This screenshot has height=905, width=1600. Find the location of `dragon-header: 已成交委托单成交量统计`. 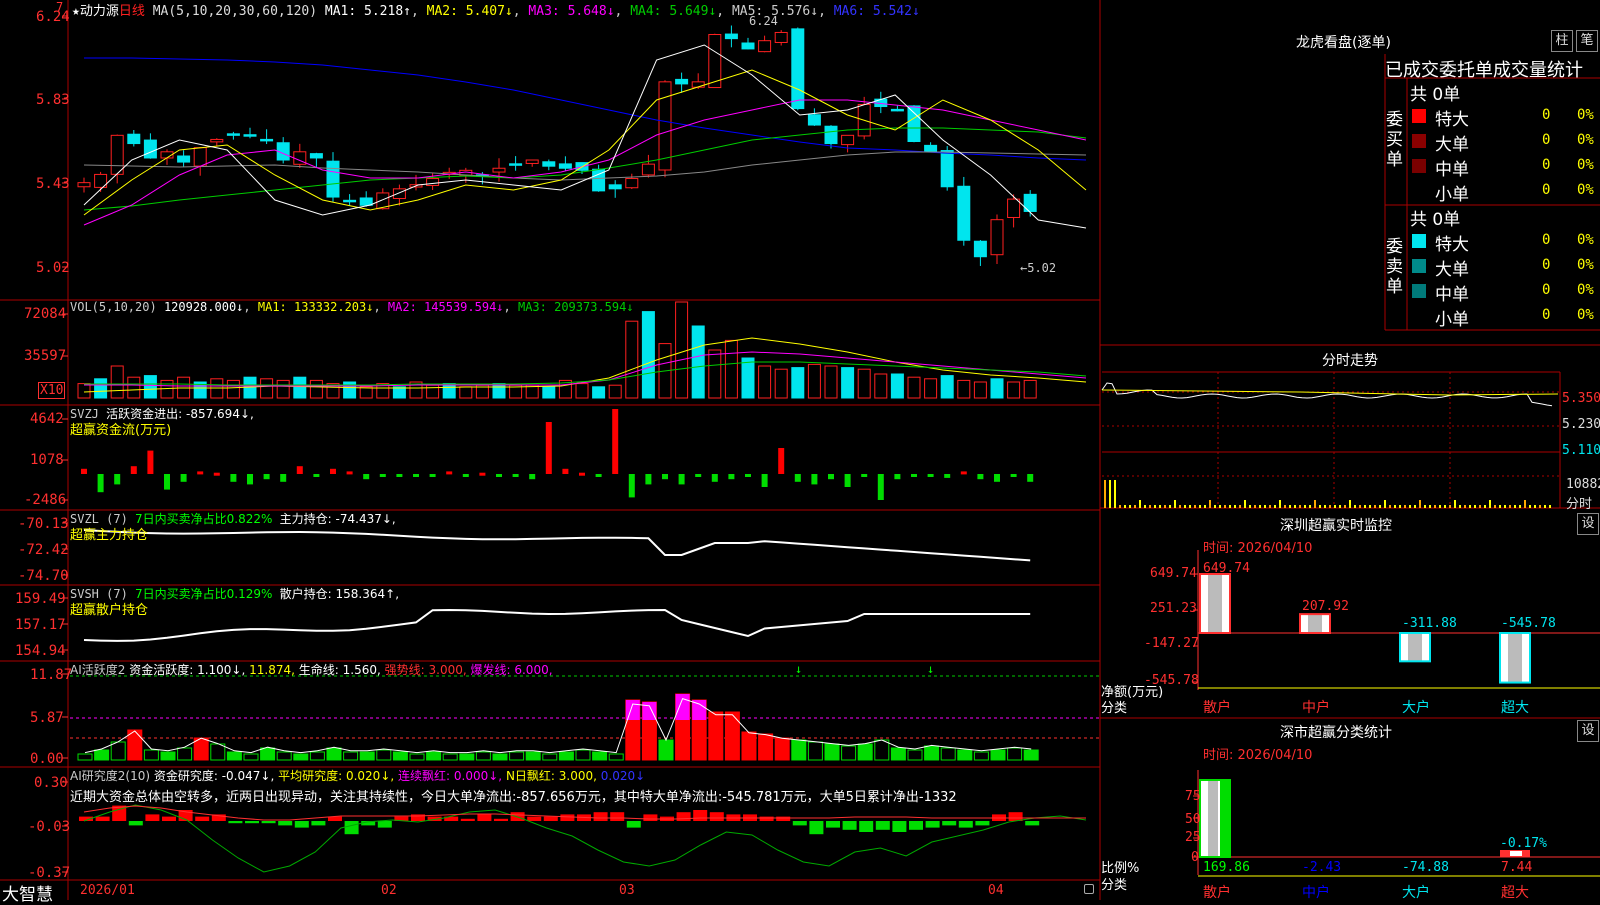

dragon-header: 已成交委托单成交量统计 is located at coordinates (1484, 70).